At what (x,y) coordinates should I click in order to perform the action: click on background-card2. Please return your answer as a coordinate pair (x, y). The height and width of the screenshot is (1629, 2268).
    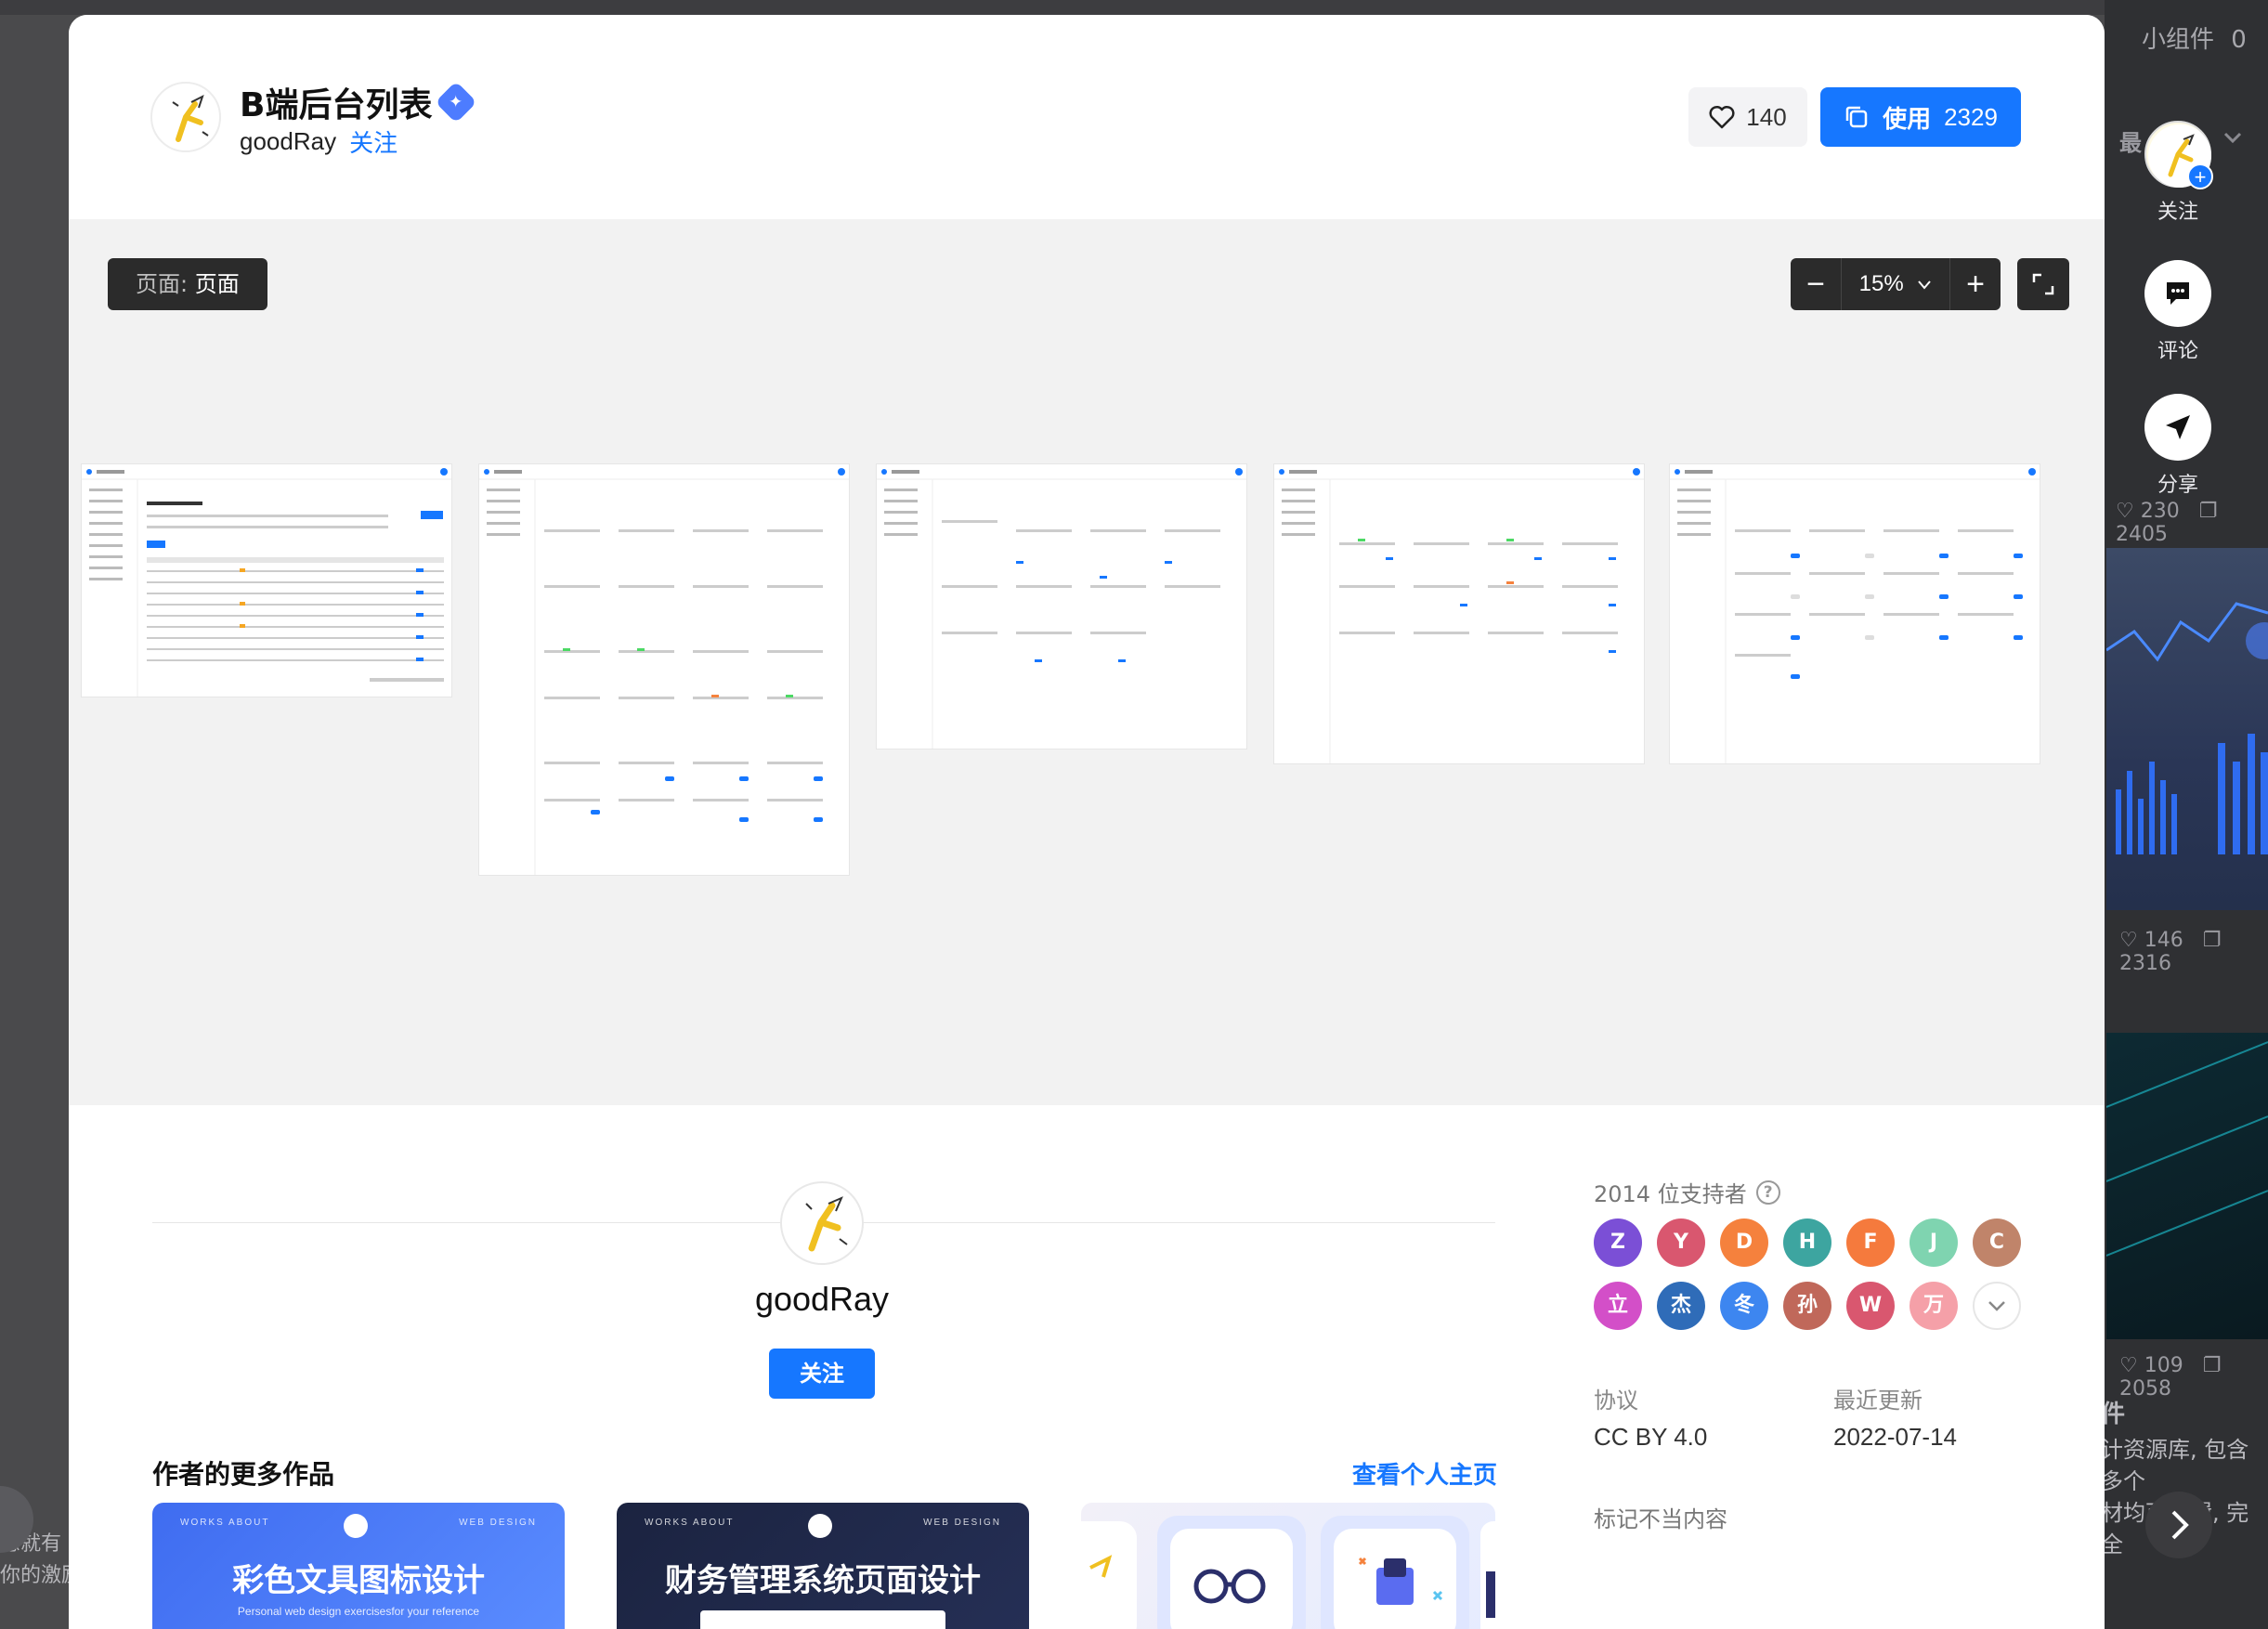
    Looking at the image, I should click on (2186, 1186).